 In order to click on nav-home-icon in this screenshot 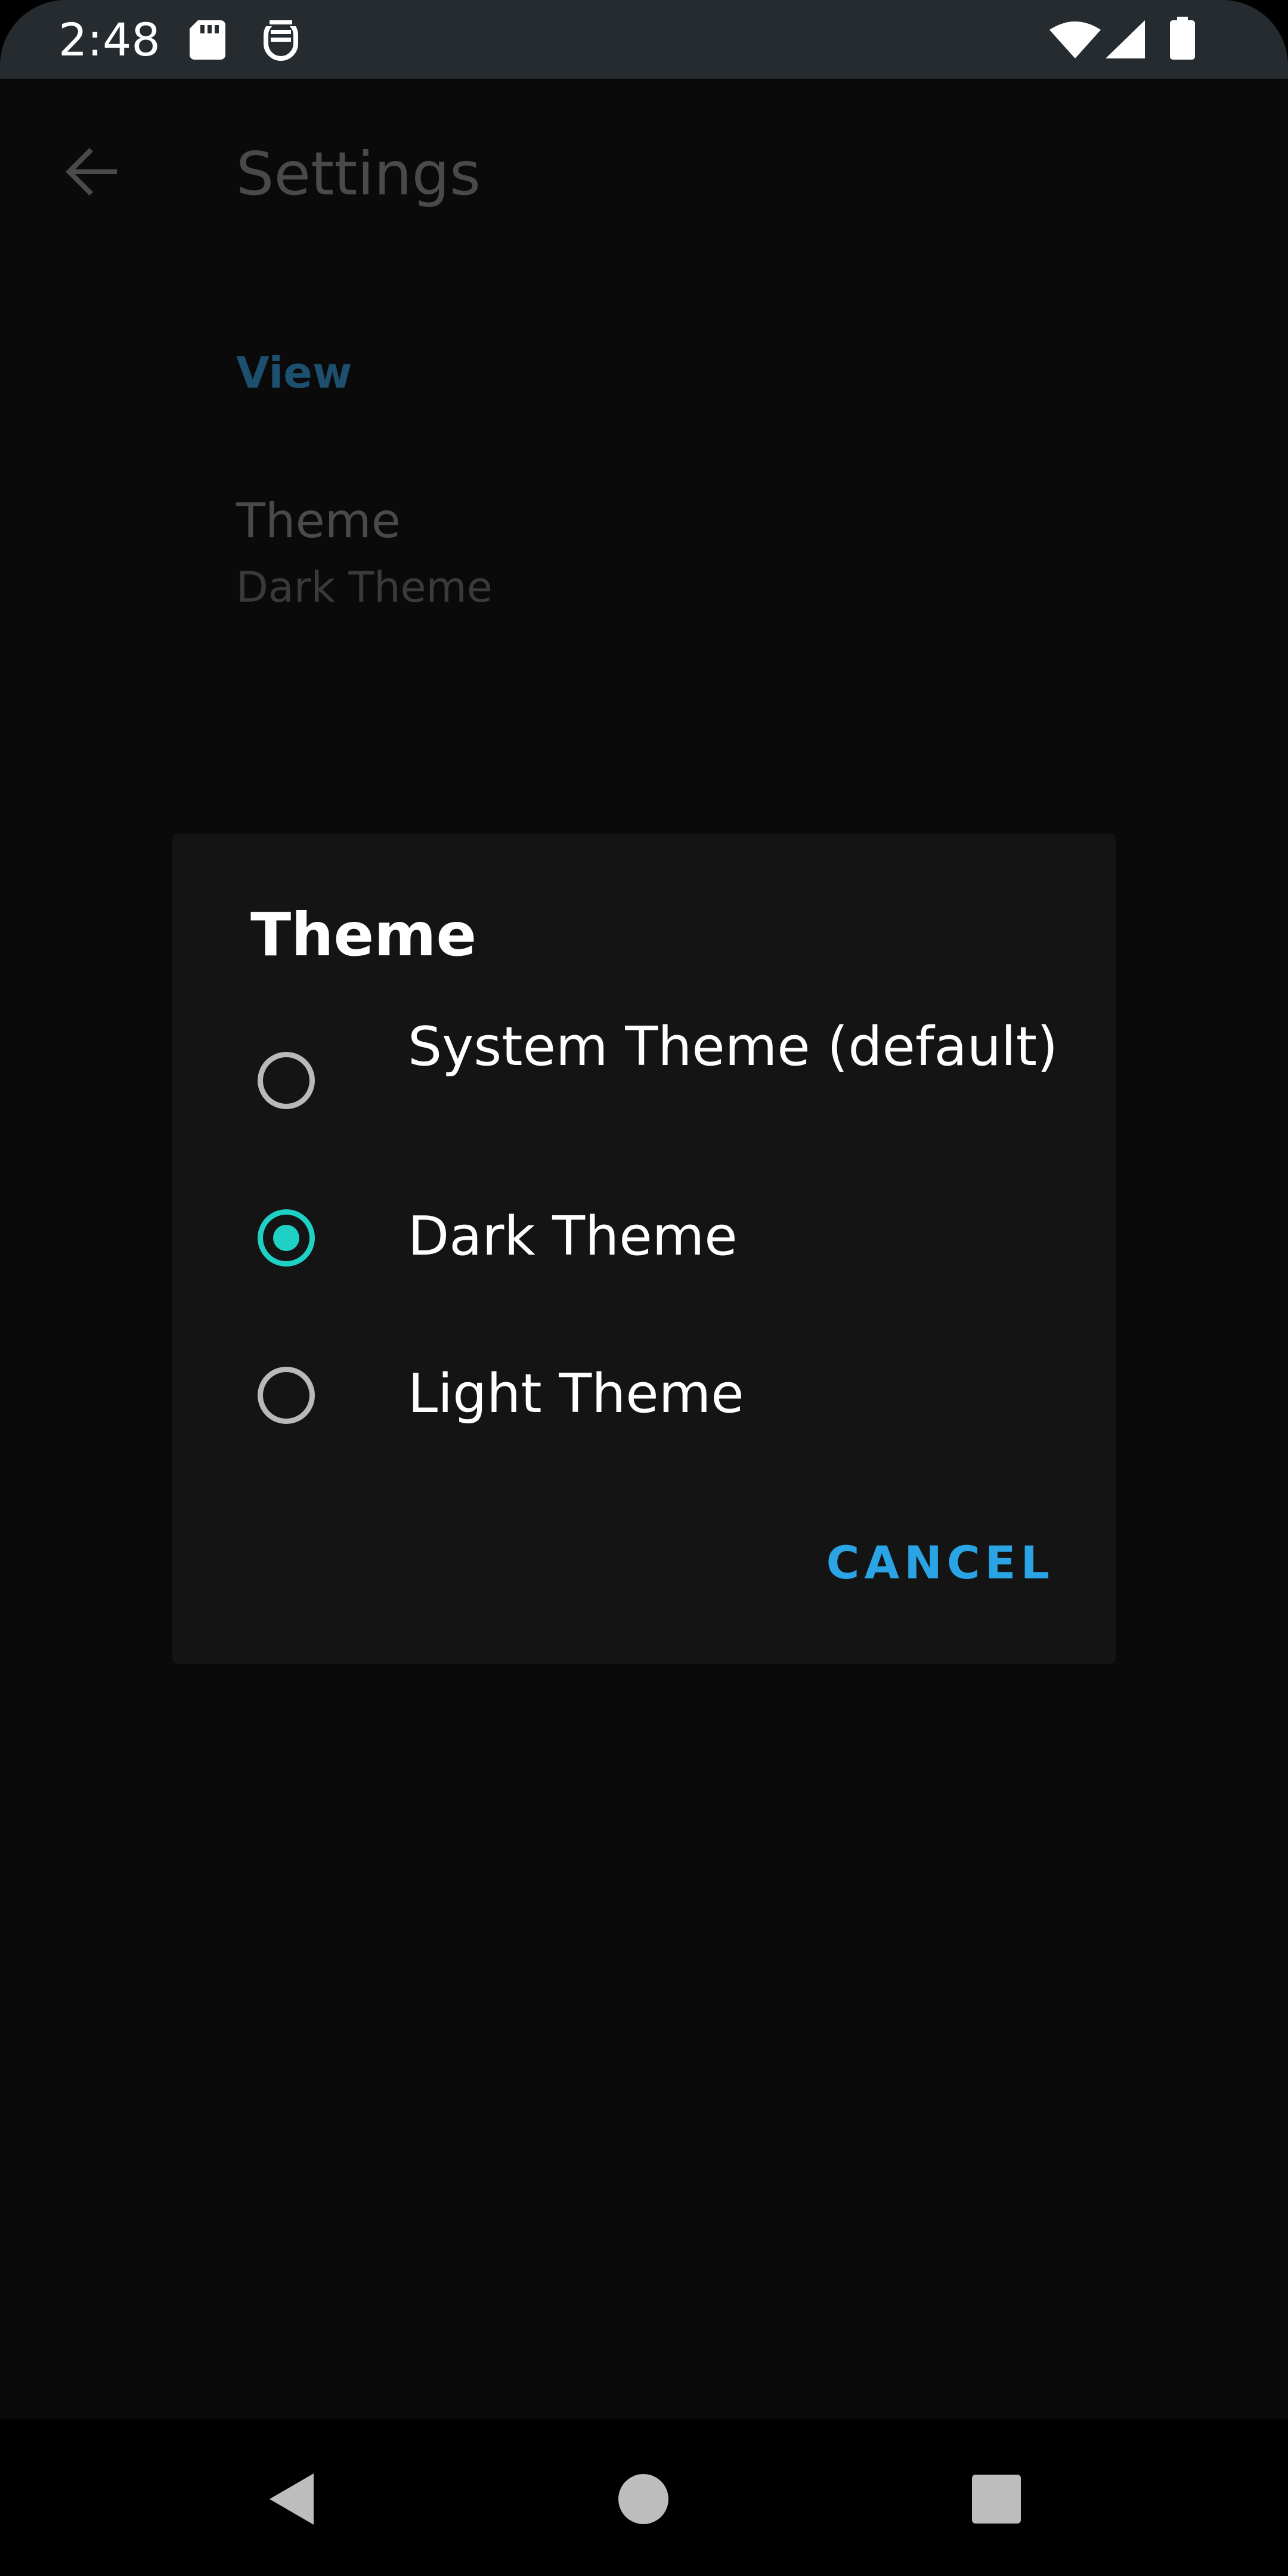, I will do `click(644, 2499)`.